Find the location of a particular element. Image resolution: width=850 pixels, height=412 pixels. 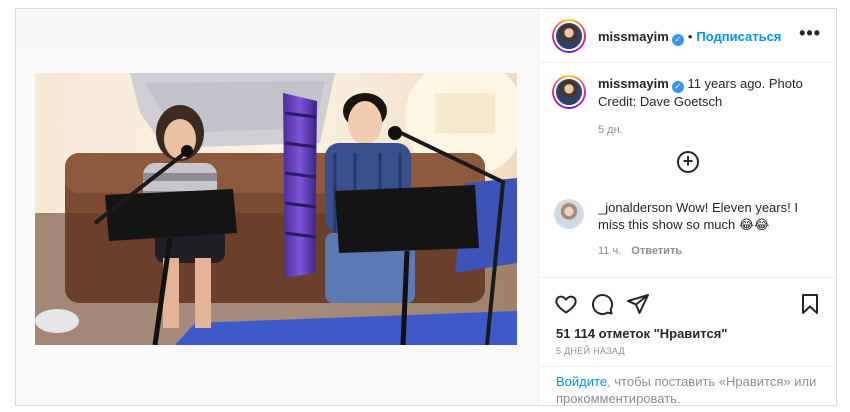

post-date: 5 ДНЕЙ НАЗАД is located at coordinates (590, 351).